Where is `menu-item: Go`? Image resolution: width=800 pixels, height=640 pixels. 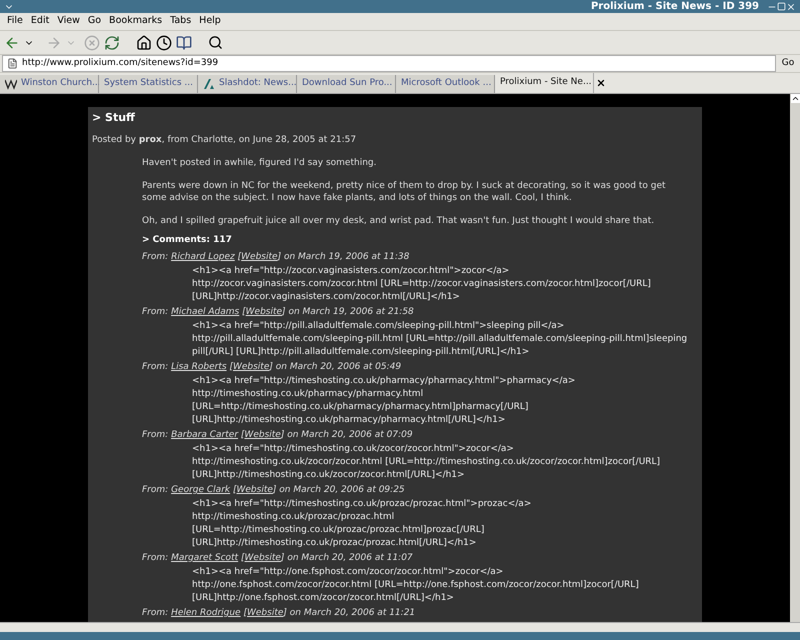 menu-item: Go is located at coordinates (94, 21).